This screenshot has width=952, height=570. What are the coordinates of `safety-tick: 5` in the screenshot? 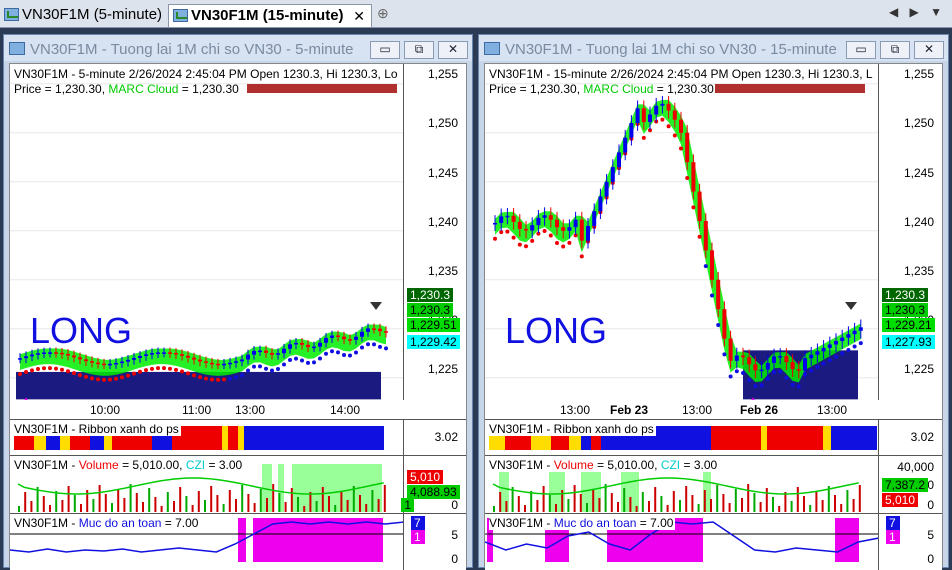 It's located at (454, 535).